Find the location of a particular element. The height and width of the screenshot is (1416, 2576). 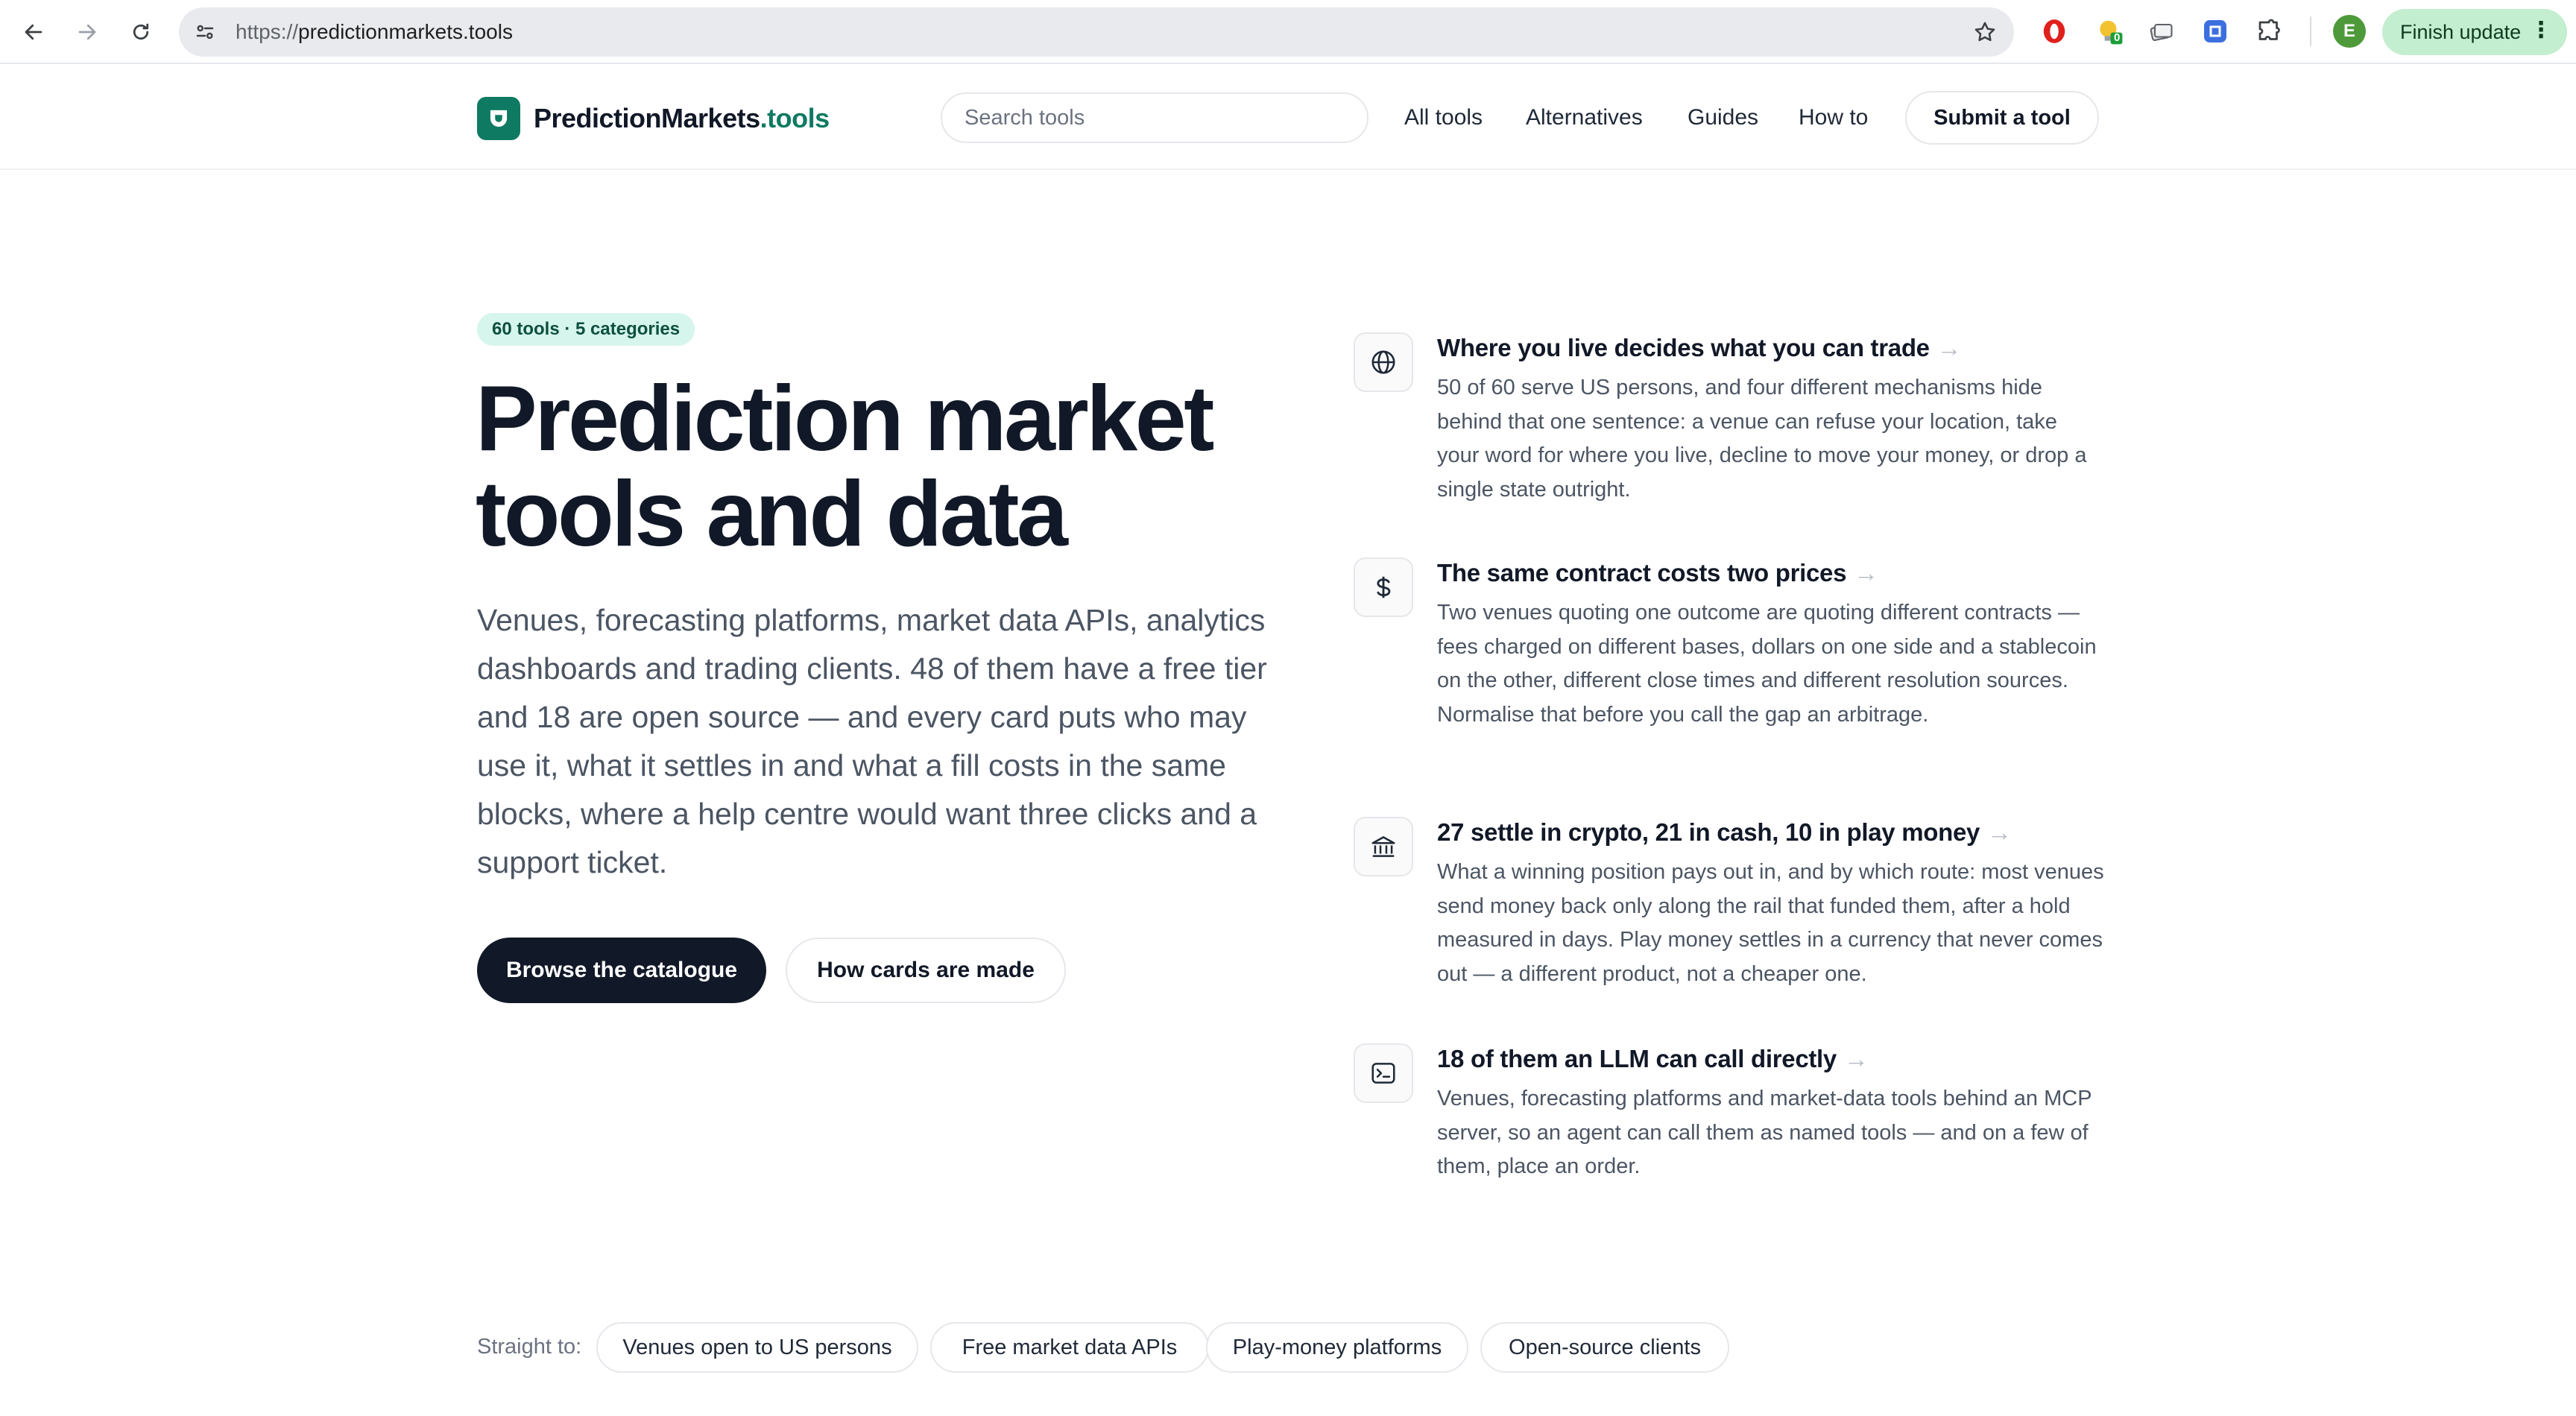

extension-badge: 0 is located at coordinates (2117, 37).